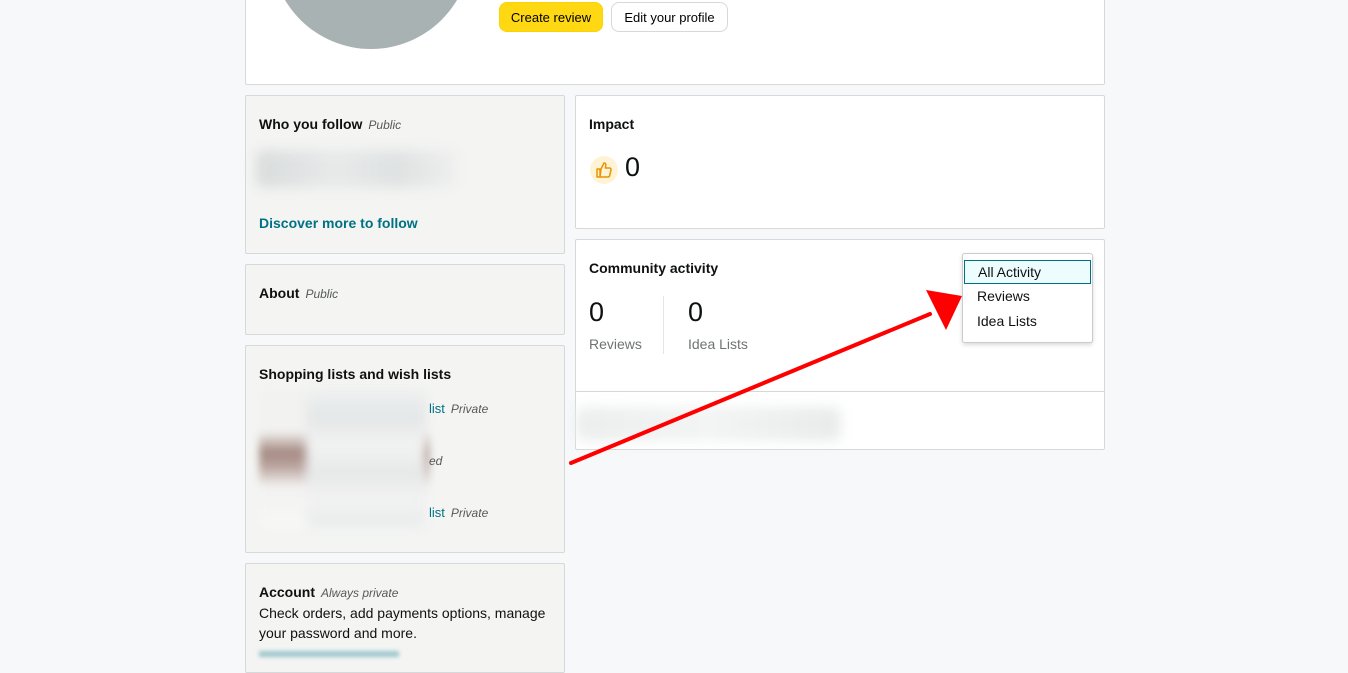  Describe the element at coordinates (551, 17) in the screenshot. I see `create-review-button: Create review` at that location.